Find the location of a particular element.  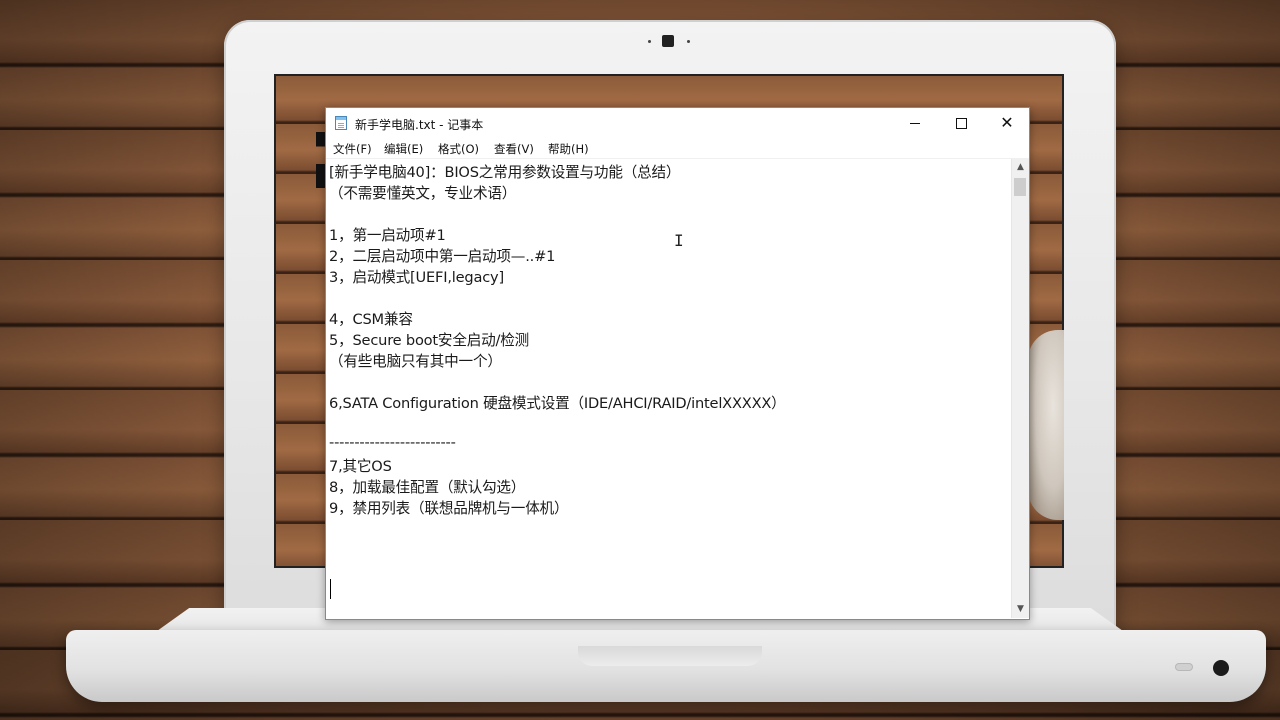

menu-bar: 文件(F) 编辑(E) 格式(O) 查看(V) 帮助(H) is located at coordinates (677, 148).